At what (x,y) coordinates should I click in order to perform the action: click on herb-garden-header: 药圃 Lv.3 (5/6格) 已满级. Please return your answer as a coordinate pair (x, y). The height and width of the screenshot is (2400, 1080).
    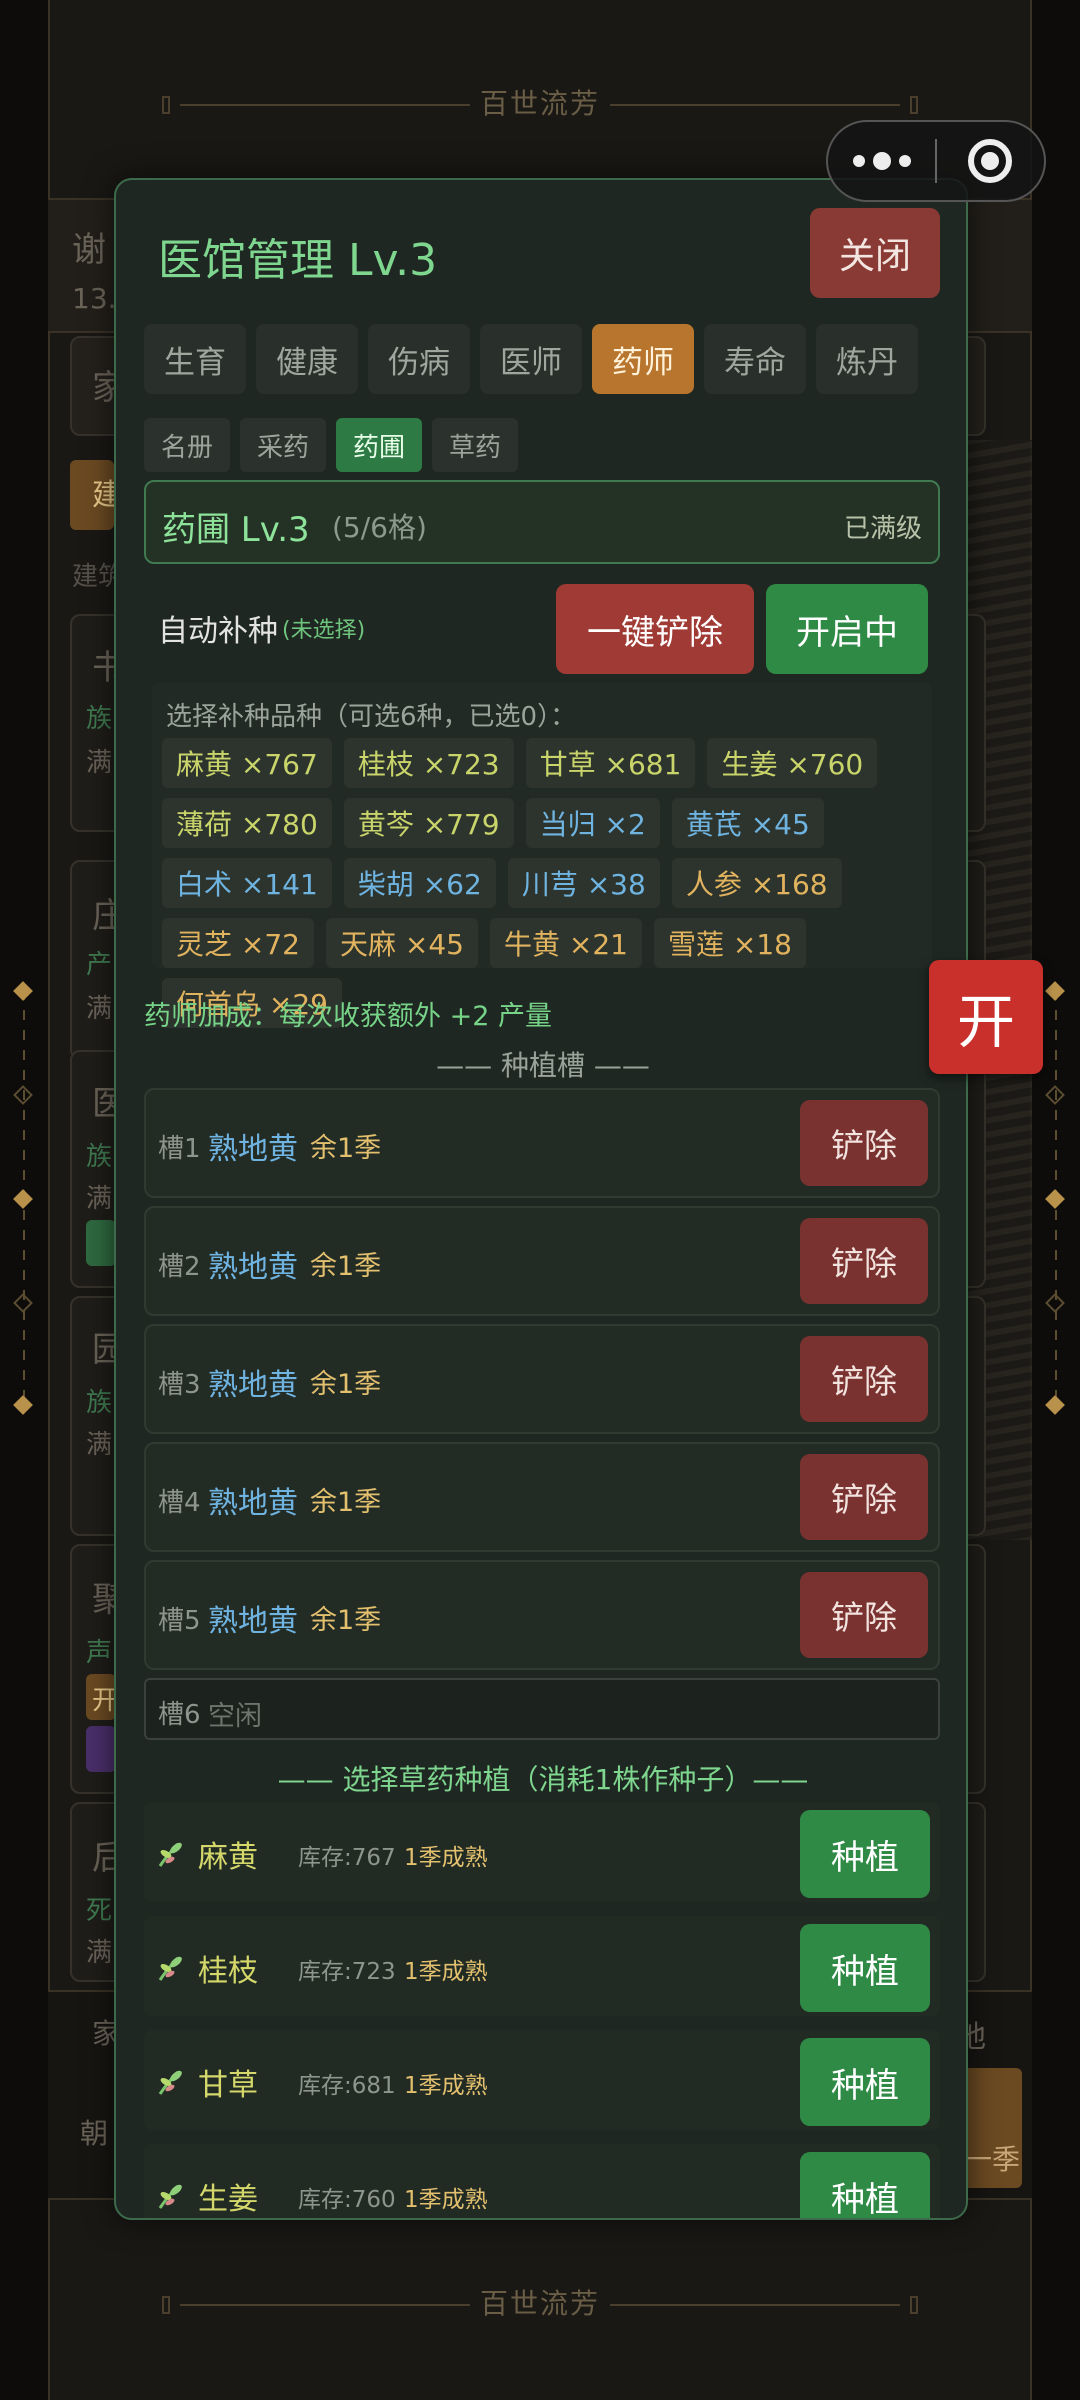
    Looking at the image, I should click on (542, 522).